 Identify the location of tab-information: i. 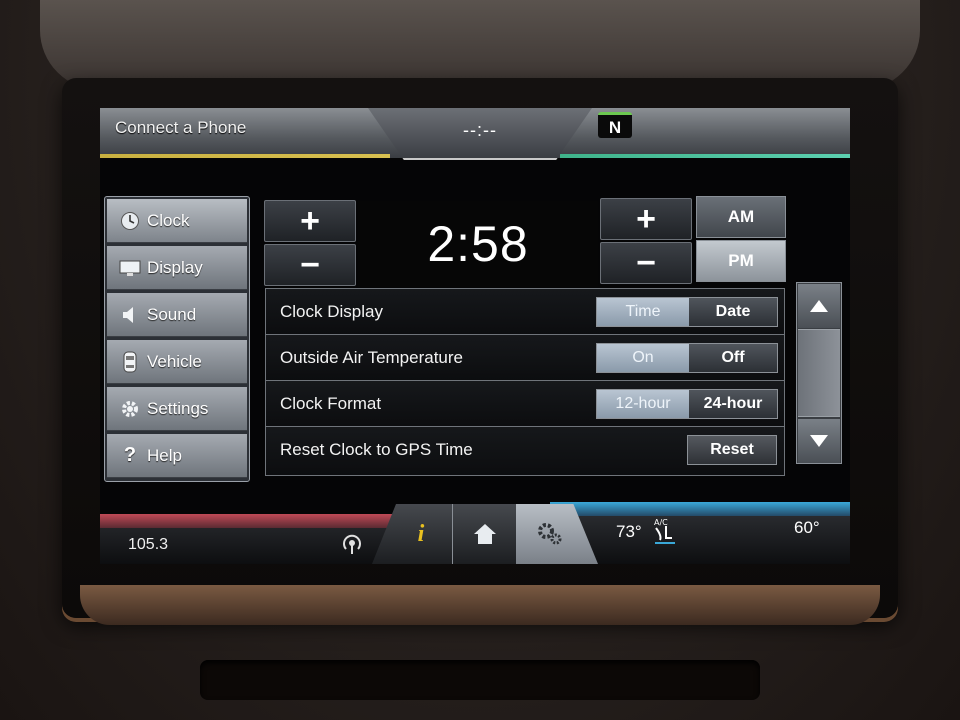
(412, 534).